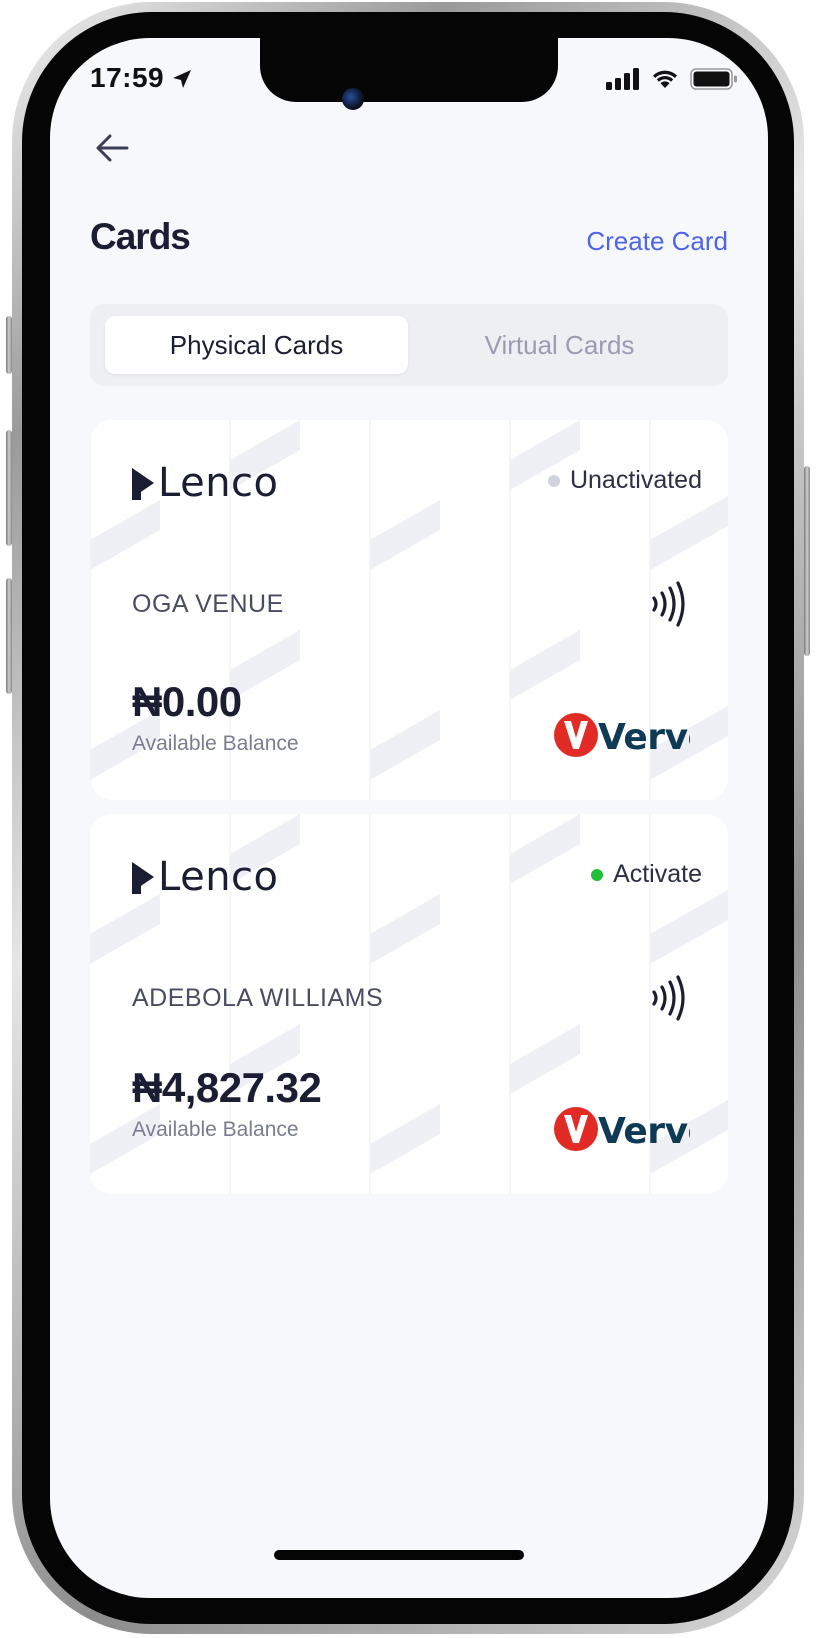  I want to click on card-holder-name: ADEBOLA WILLIAMS, so click(258, 998).